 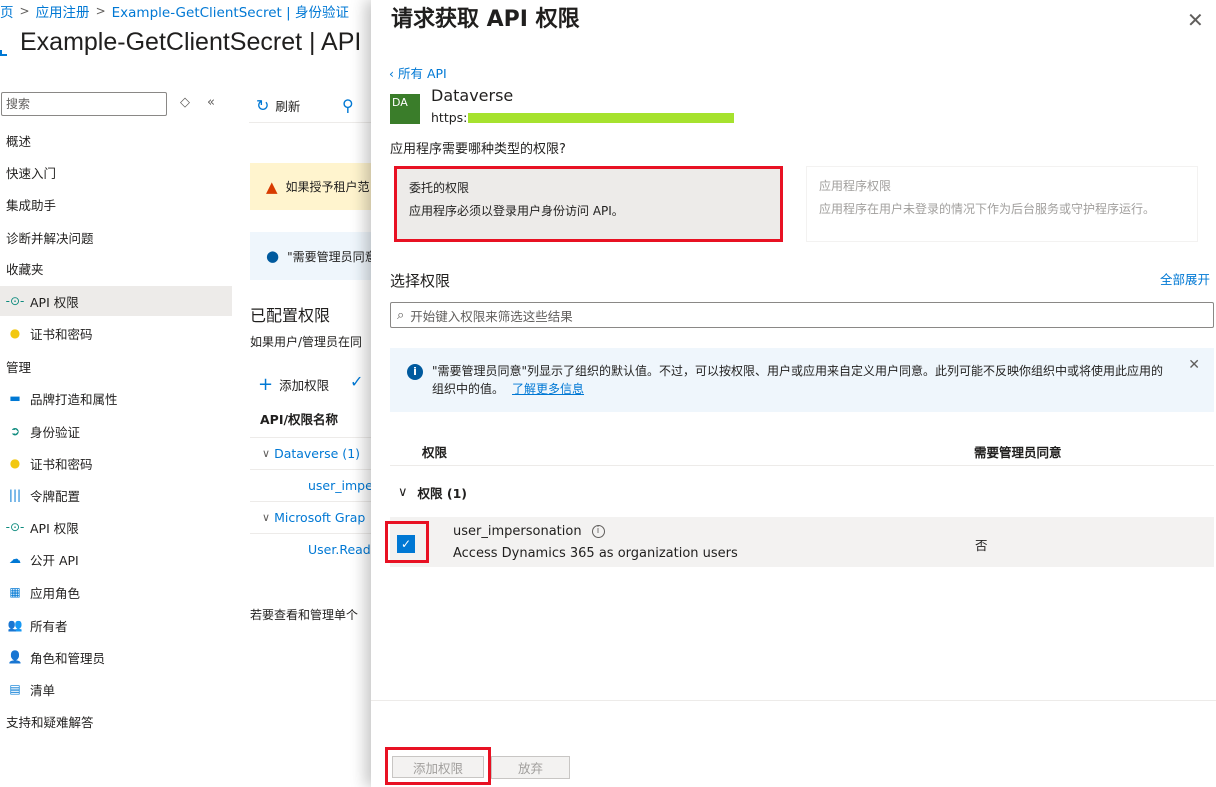 What do you see at coordinates (116, 268) in the screenshot?
I see `sidebar-item-favorites: 收藏夹` at bounding box center [116, 268].